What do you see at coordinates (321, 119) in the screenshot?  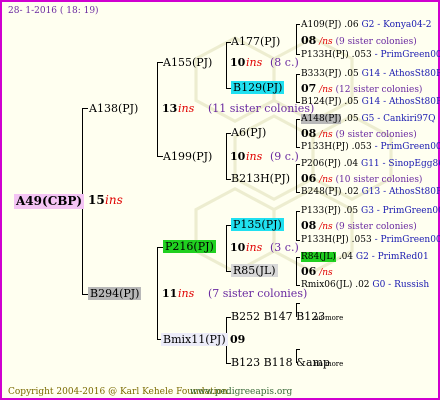 I see `g4-a148p: A148(PJ)` at bounding box center [321, 119].